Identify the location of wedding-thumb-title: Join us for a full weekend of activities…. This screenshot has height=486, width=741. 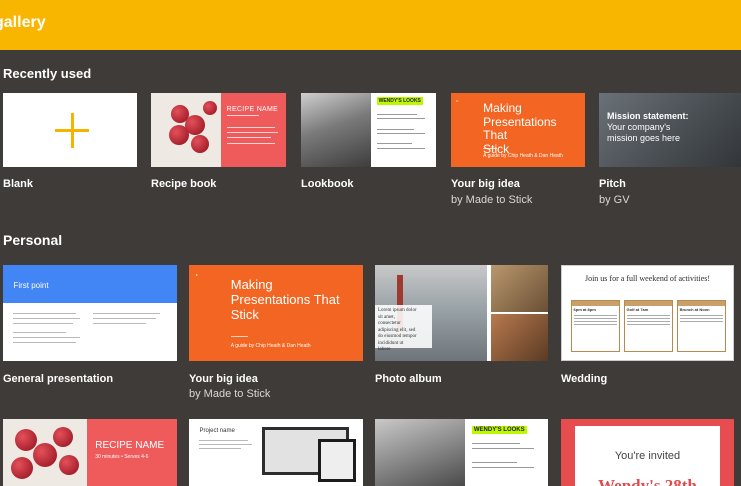
(647, 279).